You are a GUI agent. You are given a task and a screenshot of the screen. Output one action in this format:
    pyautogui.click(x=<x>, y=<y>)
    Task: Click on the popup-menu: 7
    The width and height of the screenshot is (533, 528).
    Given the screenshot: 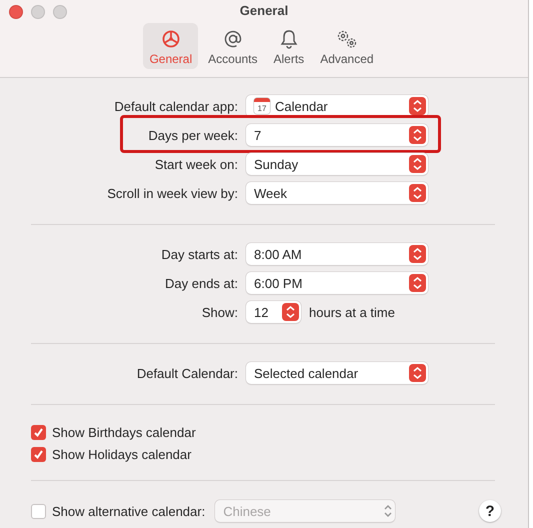 What is the action you would take?
    pyautogui.click(x=337, y=135)
    